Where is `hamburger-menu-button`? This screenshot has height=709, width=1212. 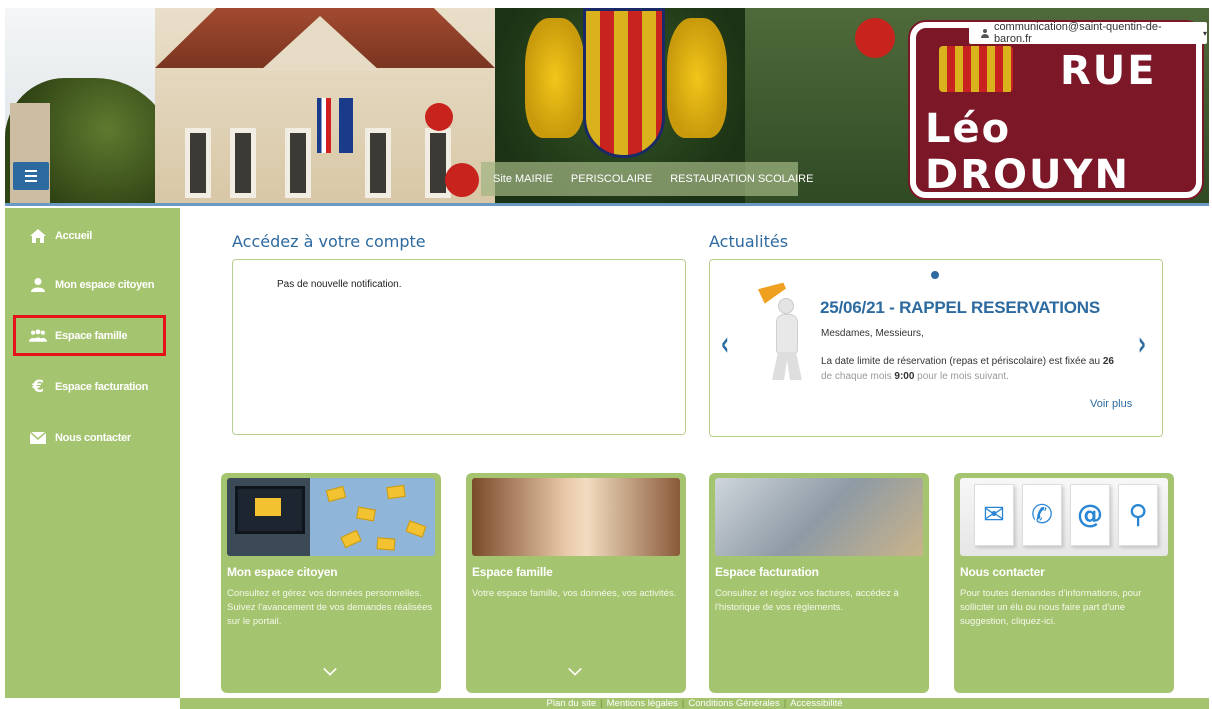 hamburger-menu-button is located at coordinates (31, 176).